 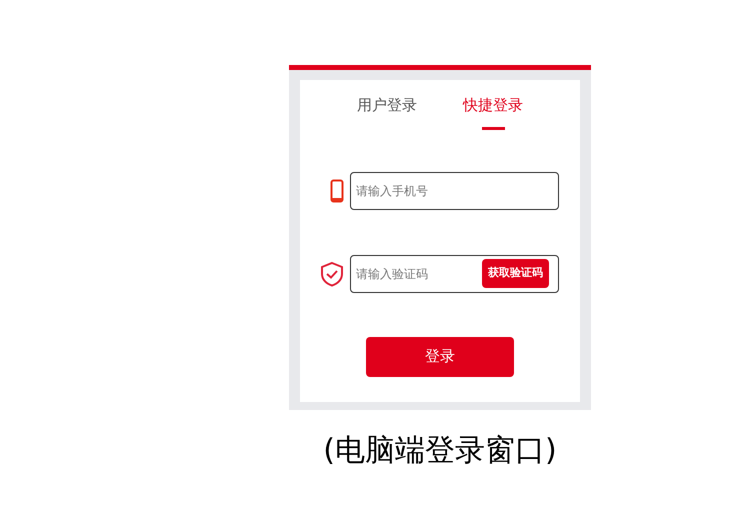 What do you see at coordinates (387, 112) in the screenshot?
I see `login-tab: 用户登录` at bounding box center [387, 112].